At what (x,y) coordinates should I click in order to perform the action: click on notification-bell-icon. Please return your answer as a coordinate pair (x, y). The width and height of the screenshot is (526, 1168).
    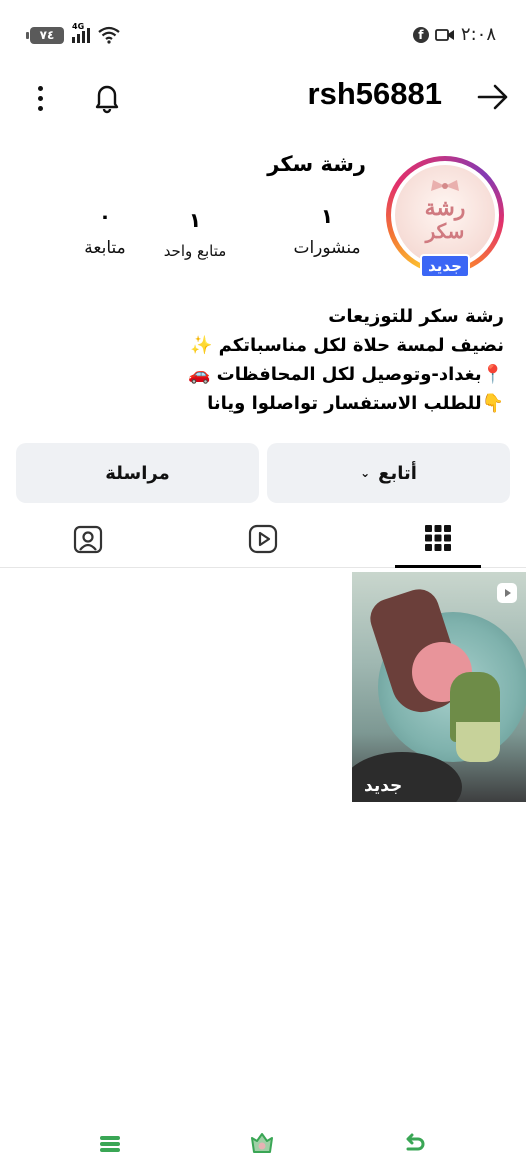
    Looking at the image, I should click on (107, 97).